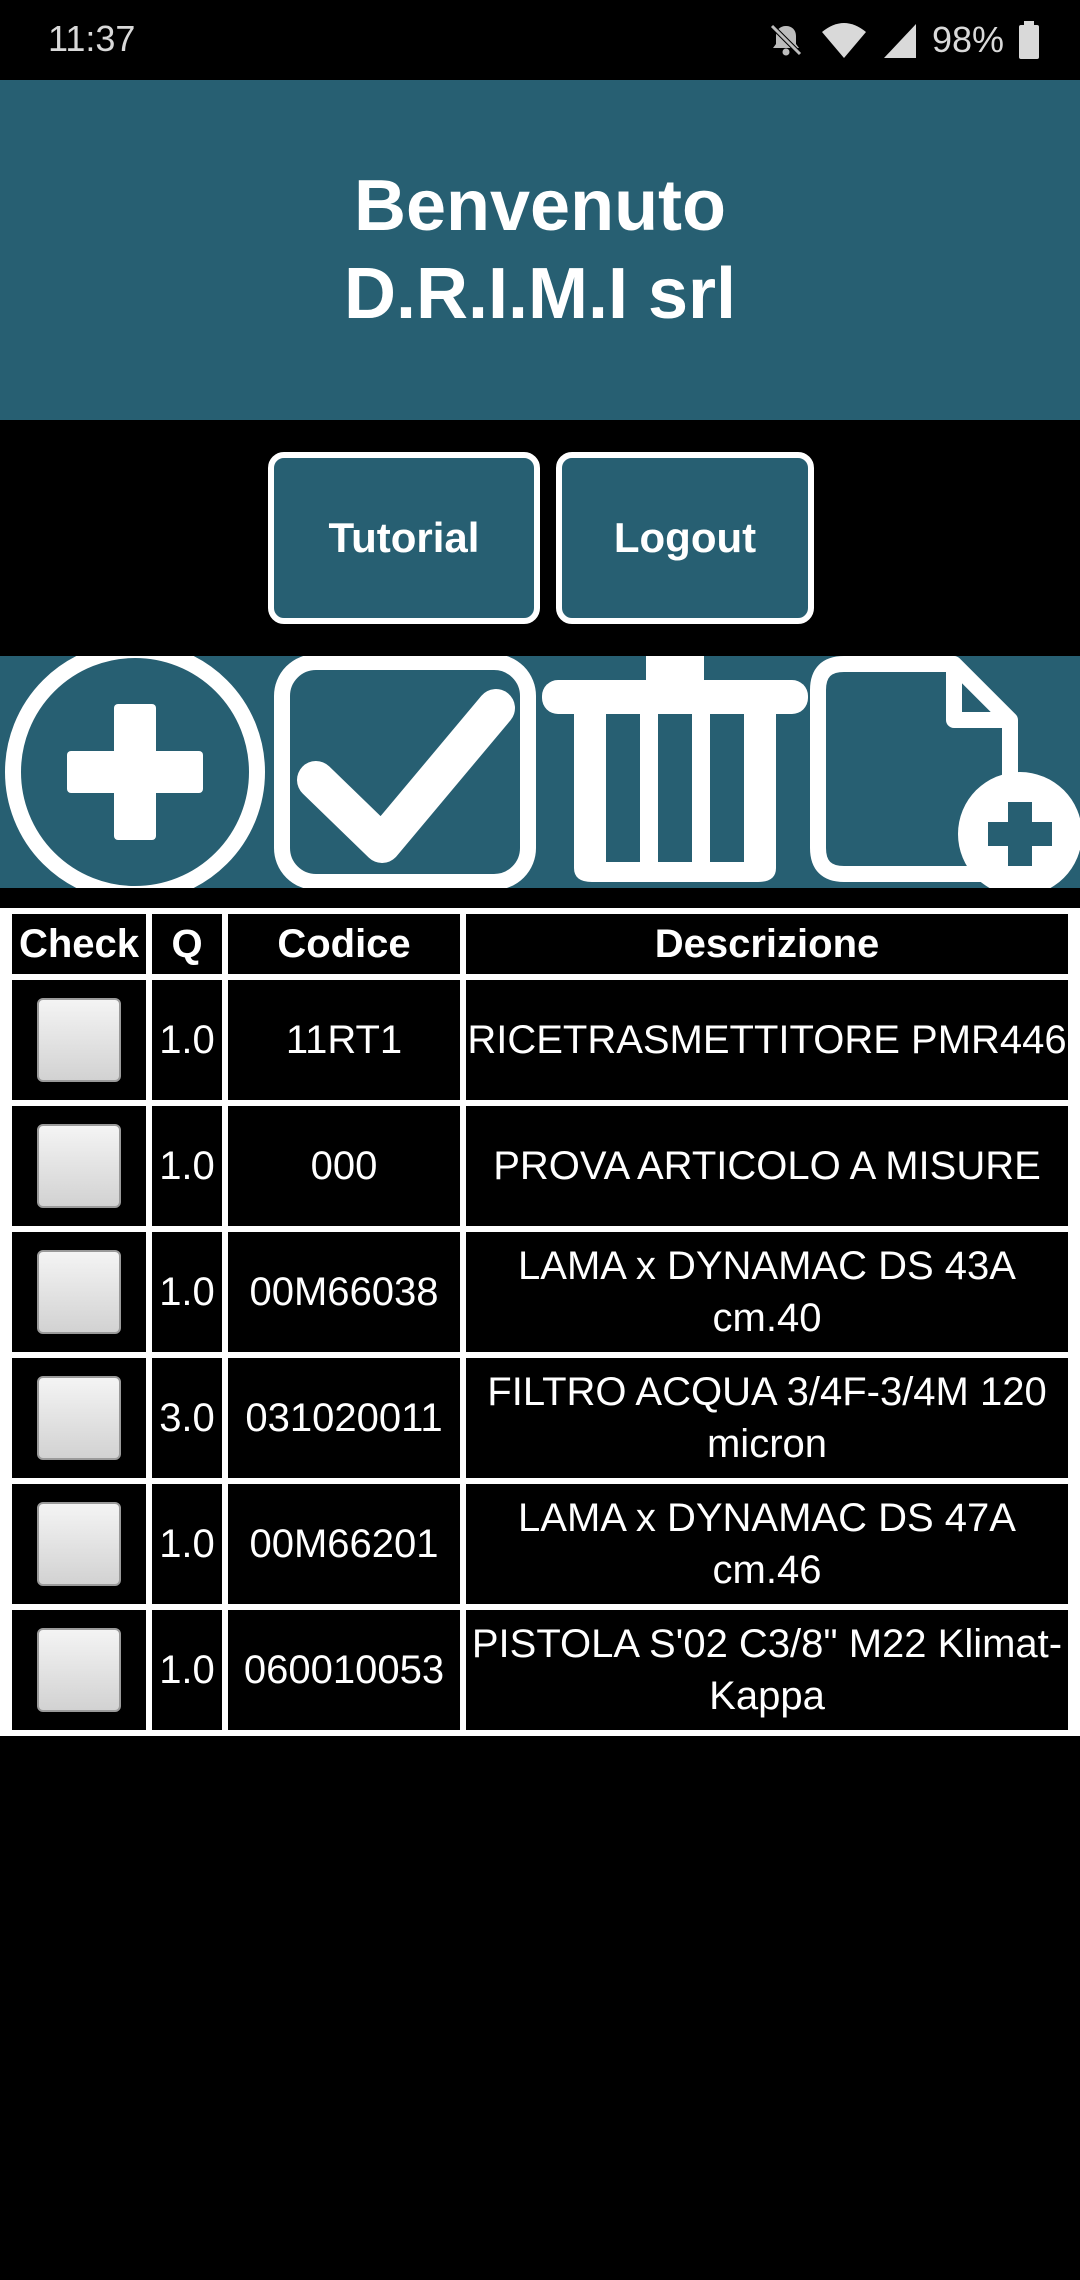  I want to click on add-button, so click(135, 772).